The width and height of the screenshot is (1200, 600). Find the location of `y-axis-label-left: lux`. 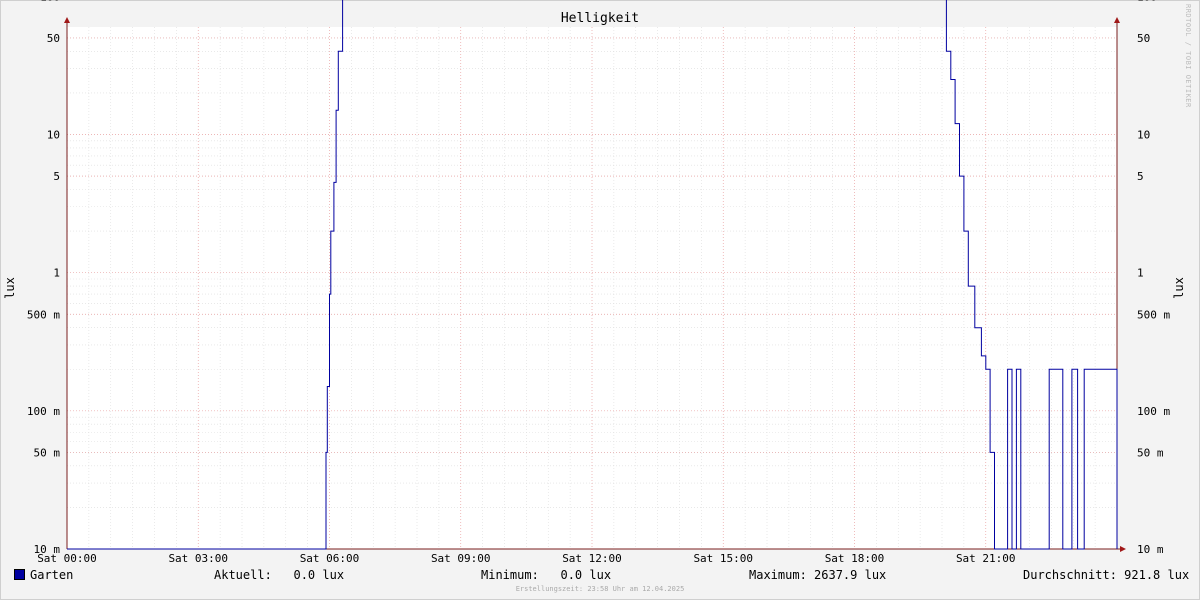

y-axis-label-left: lux is located at coordinates (10, 288).